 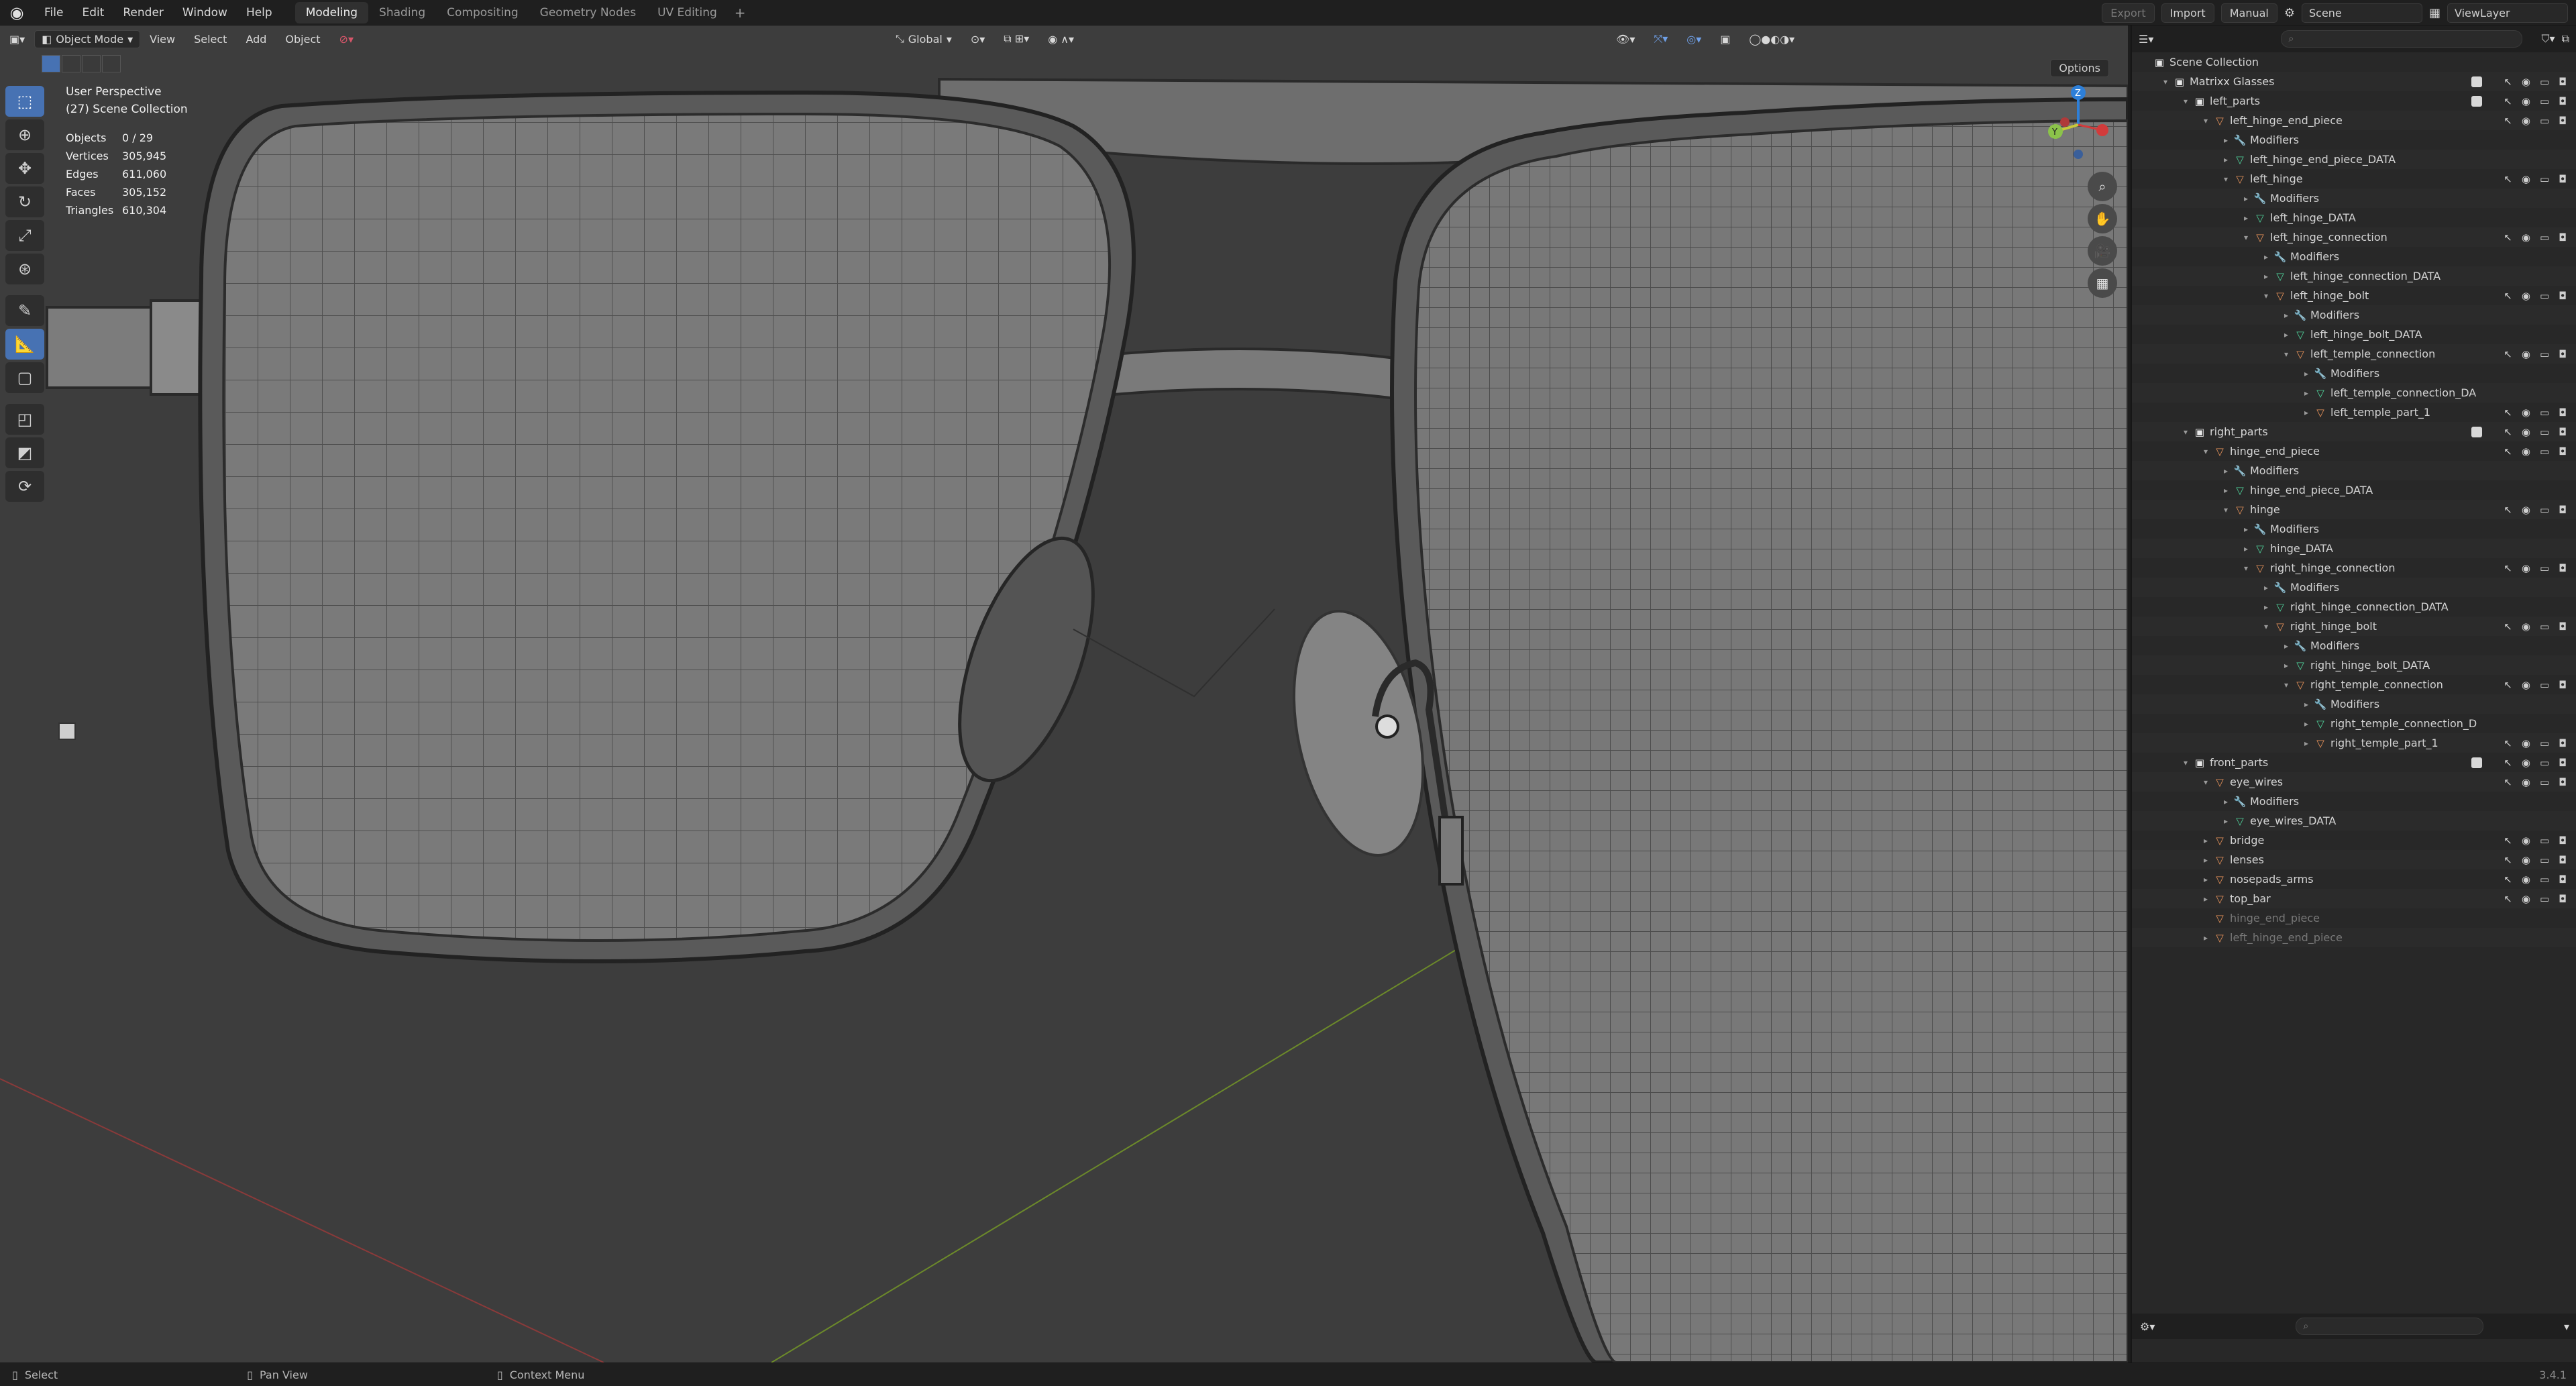 I want to click on select-extend-icon, so click(x=71, y=63).